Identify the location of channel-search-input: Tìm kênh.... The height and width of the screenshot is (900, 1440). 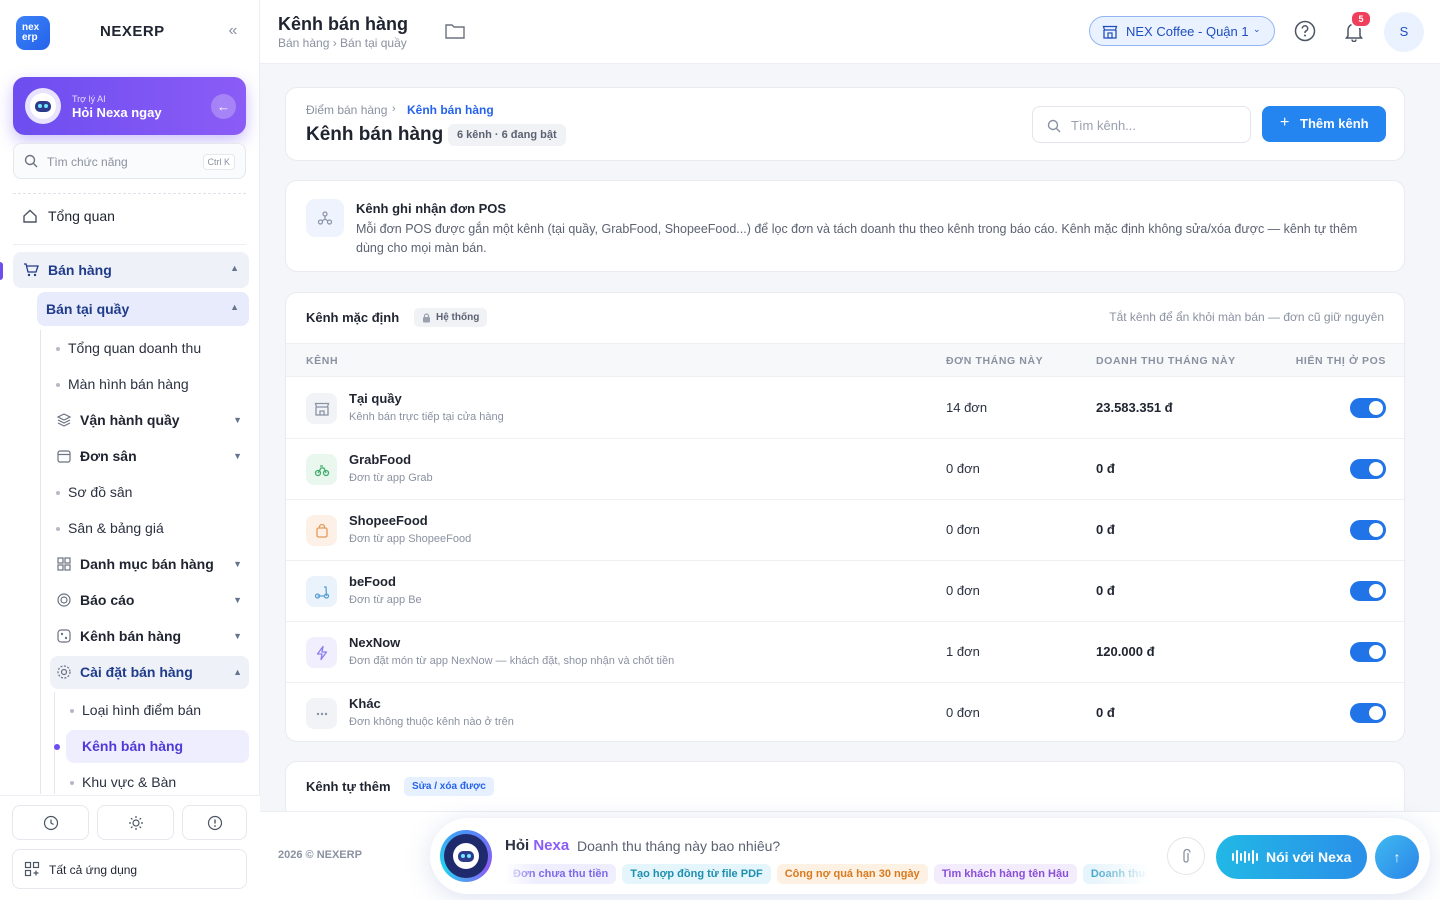
(1141, 124).